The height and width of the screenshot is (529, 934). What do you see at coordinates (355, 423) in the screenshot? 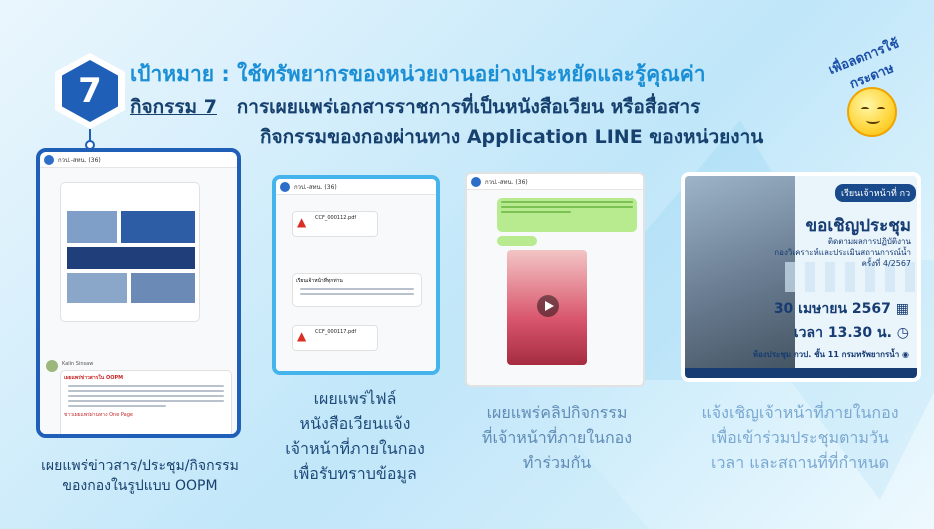
I see `caption-line: หนังสือเวียนแจ้ง` at bounding box center [355, 423].